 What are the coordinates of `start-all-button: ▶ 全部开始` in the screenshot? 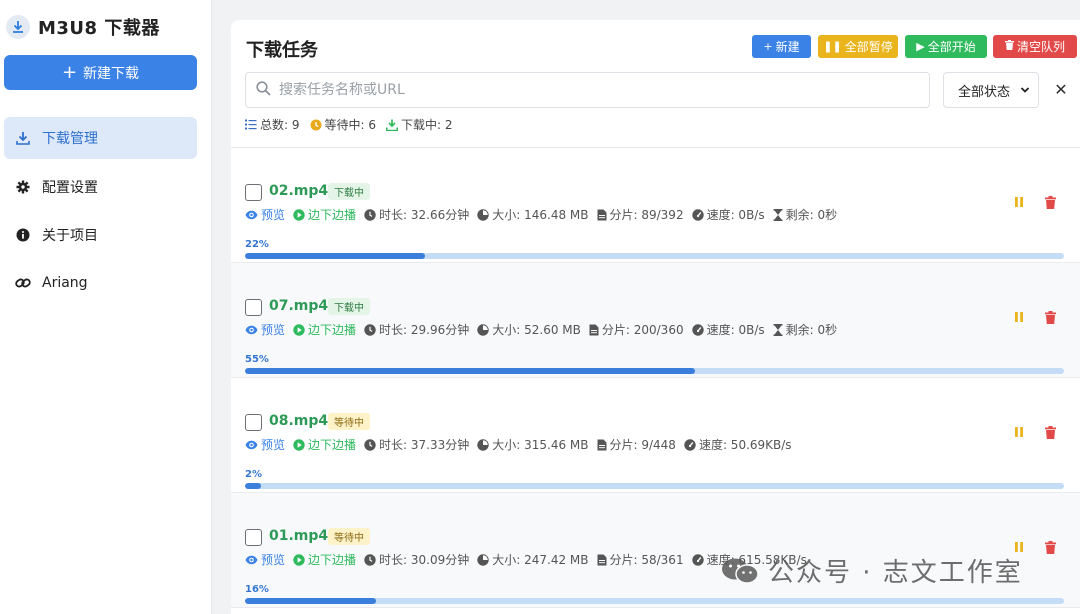 It's located at (946, 46).